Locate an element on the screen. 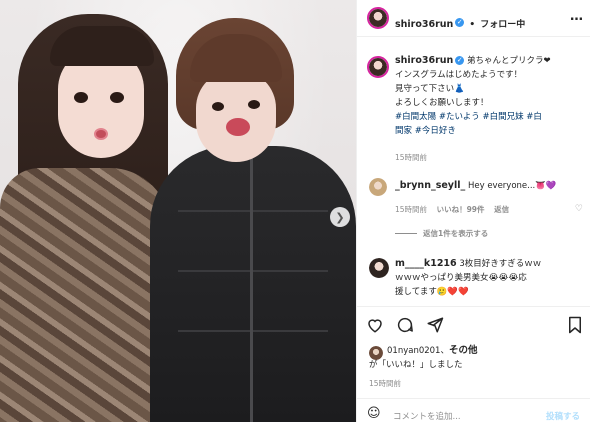 Image resolution: width=590 pixels, height=422 pixels. comment-likes: いいね！99件 is located at coordinates (461, 209).